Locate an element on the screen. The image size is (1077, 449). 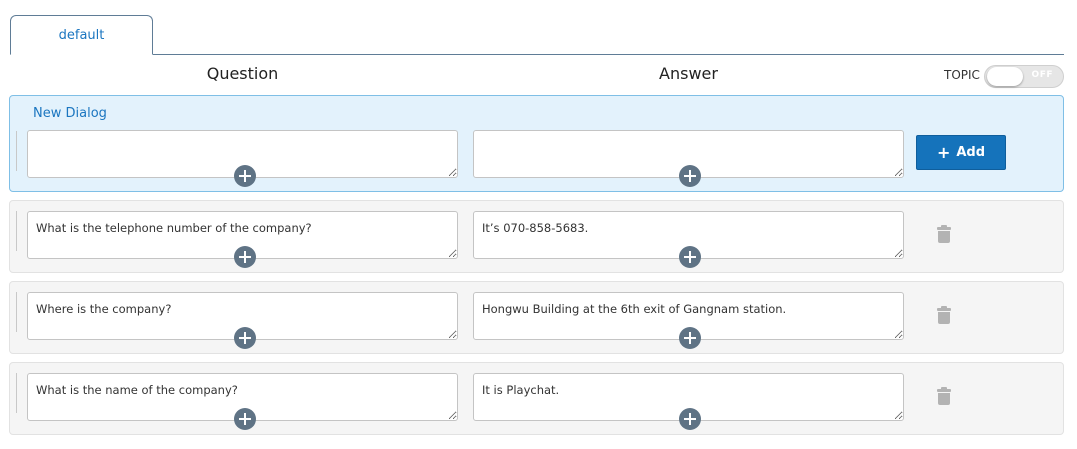
add-button: + Add is located at coordinates (961, 152).